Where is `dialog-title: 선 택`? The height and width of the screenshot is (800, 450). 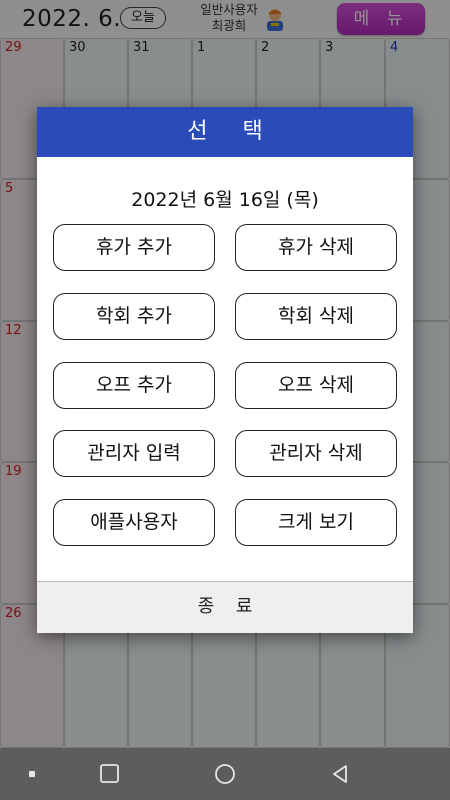 dialog-title: 선 택 is located at coordinates (225, 132).